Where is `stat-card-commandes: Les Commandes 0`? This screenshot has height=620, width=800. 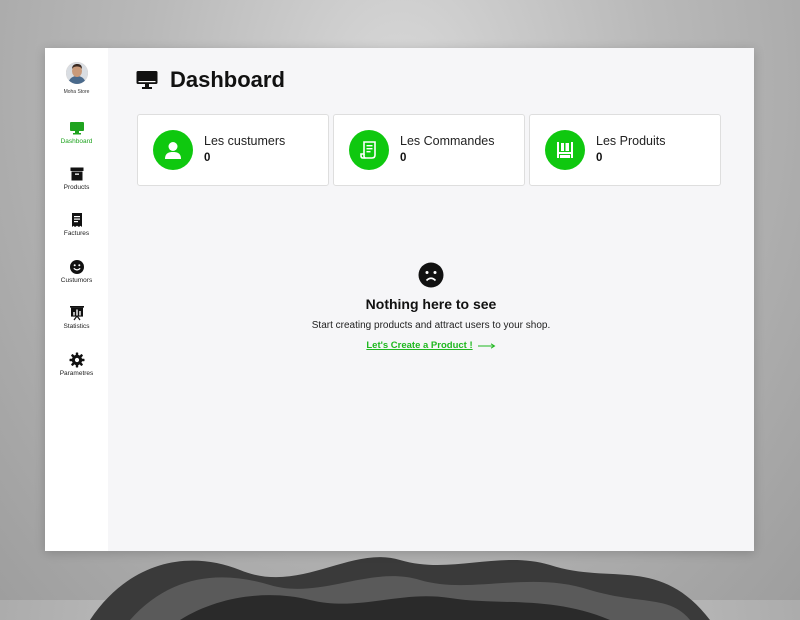 stat-card-commandes: Les Commandes 0 is located at coordinates (429, 150).